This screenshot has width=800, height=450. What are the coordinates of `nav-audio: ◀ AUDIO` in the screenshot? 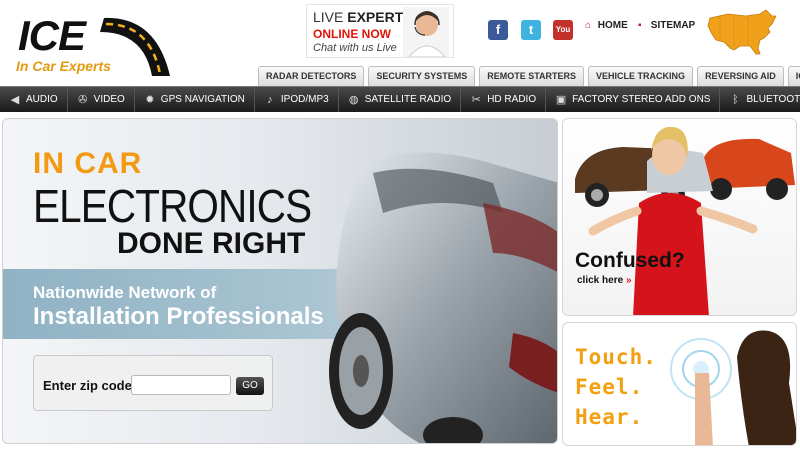 It's located at (34, 99).